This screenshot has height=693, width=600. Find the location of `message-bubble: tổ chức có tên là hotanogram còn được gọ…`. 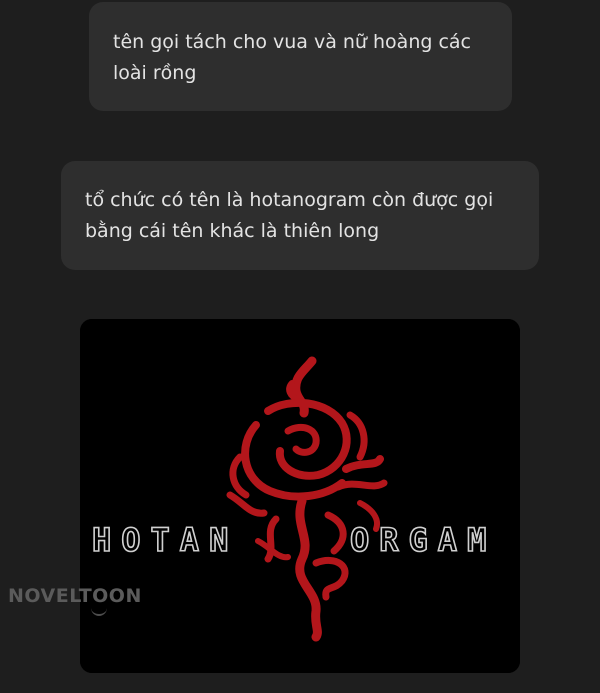

message-bubble: tổ chức có tên là hotanogram còn được gọ… is located at coordinates (300, 215).